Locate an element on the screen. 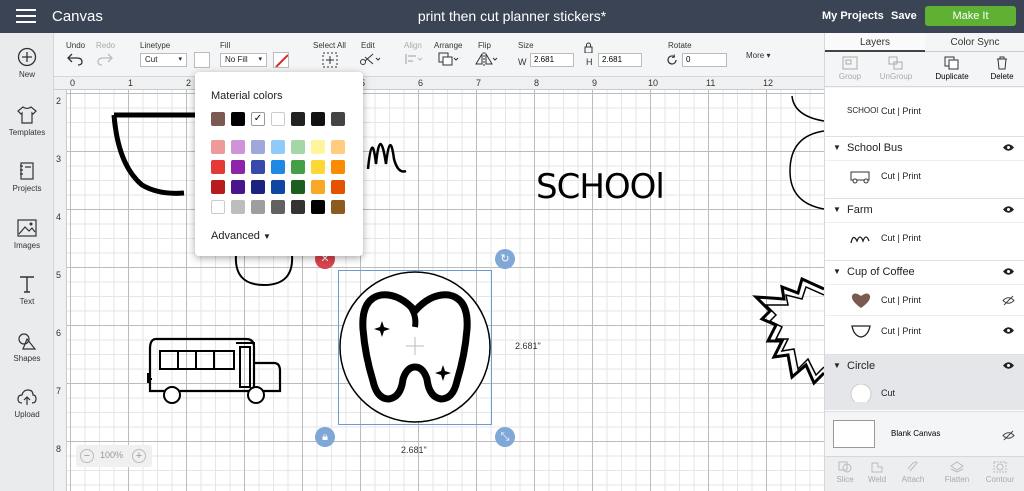 This screenshot has width=1024, height=491. height-input: 2.681 is located at coordinates (620, 60).